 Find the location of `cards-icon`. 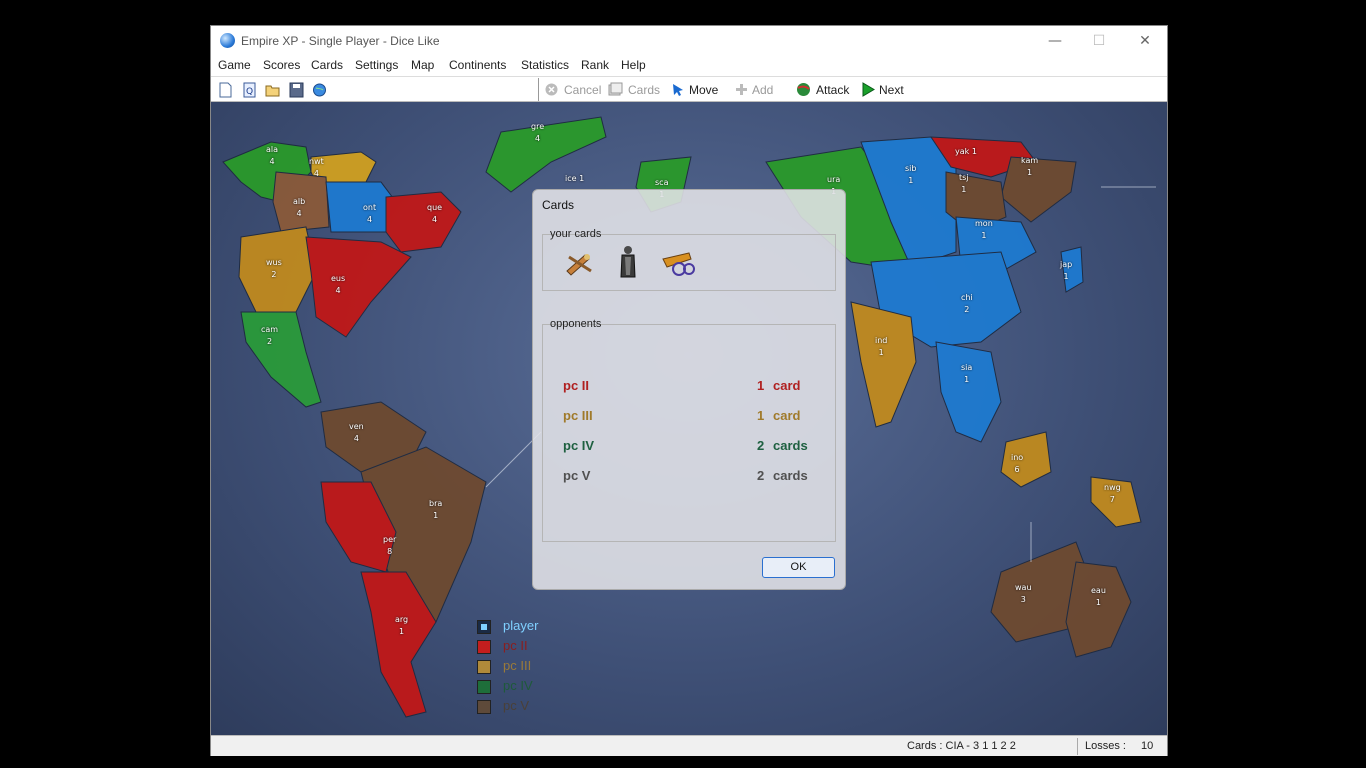

cards-icon is located at coordinates (615, 89).